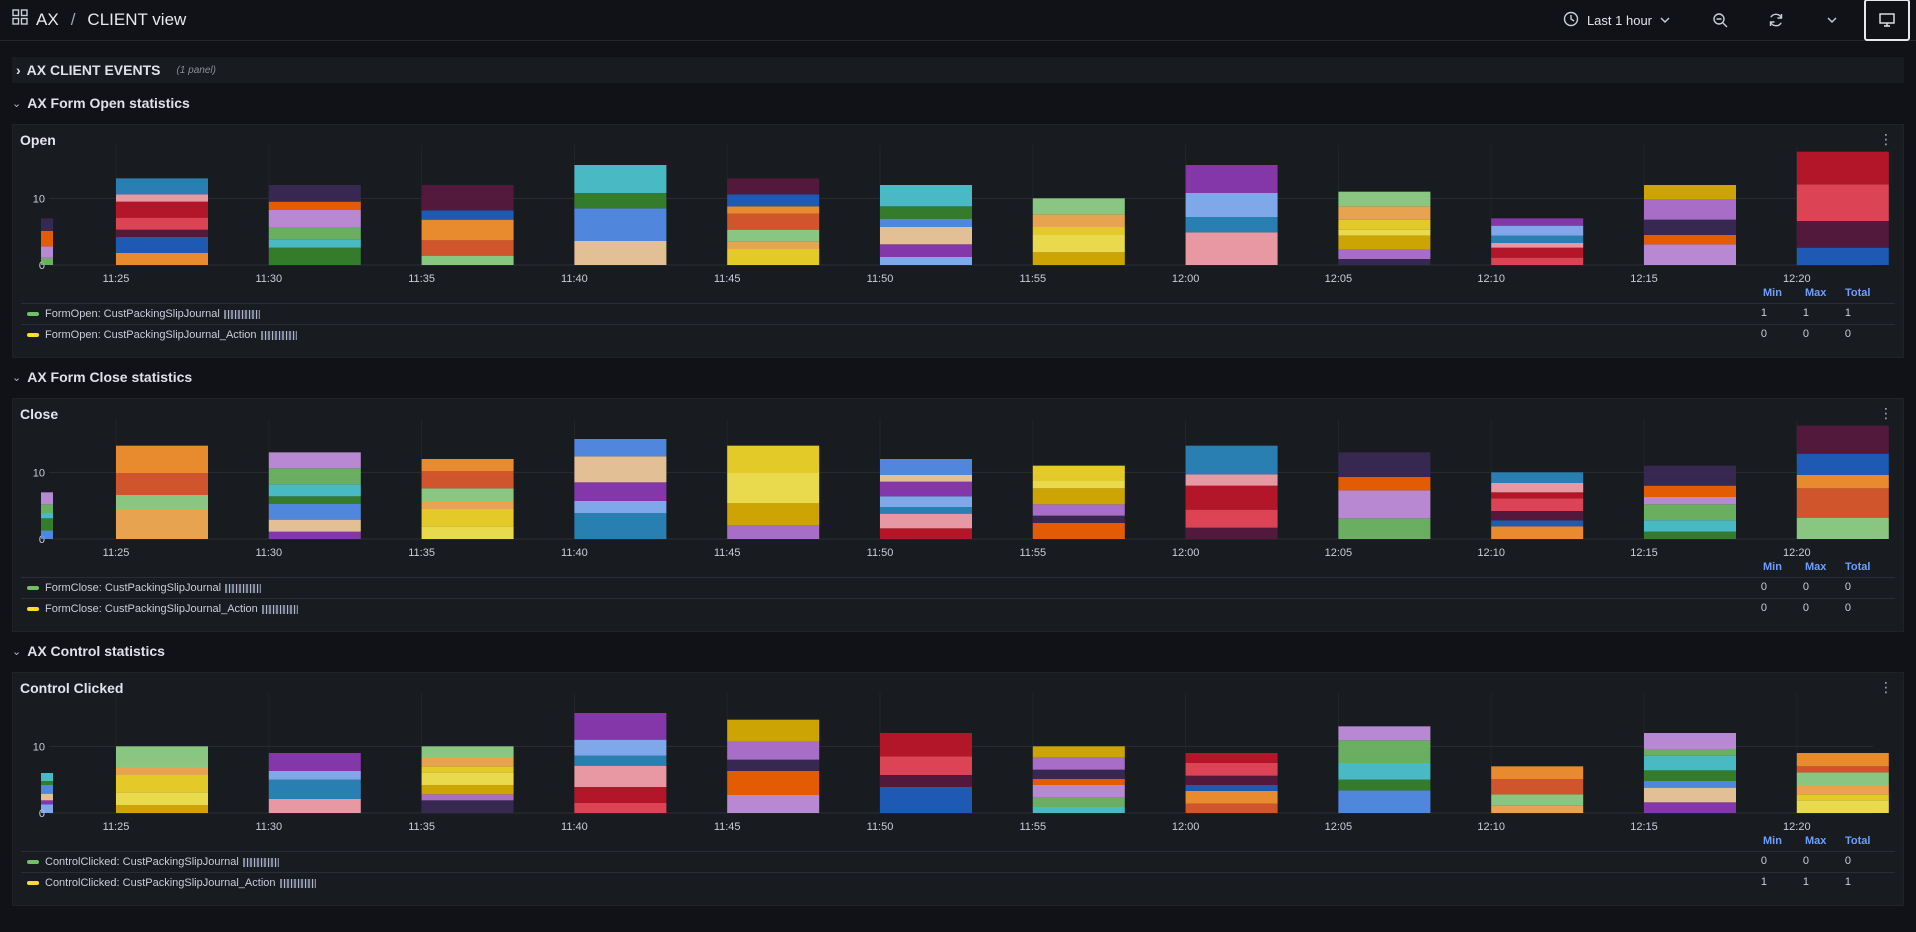 This screenshot has width=1916, height=932. Describe the element at coordinates (958, 70) in the screenshot. I see `row-client-events: › AX CLIENT EVENTS (1 panel)` at that location.